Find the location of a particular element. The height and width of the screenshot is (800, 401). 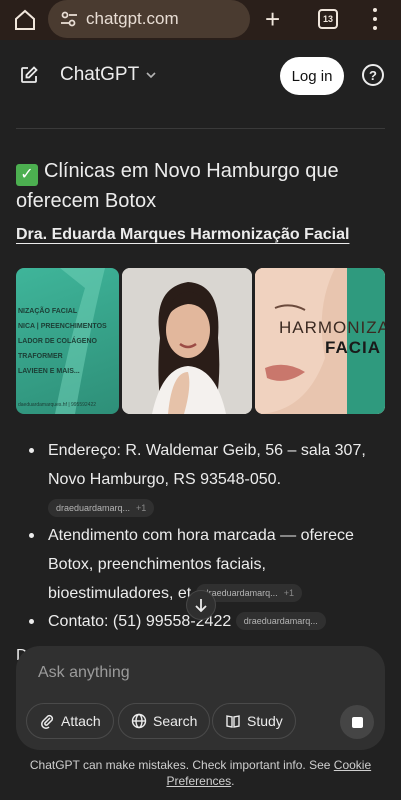

source-chip: draeduardamarq... +1 is located at coordinates (101, 508).